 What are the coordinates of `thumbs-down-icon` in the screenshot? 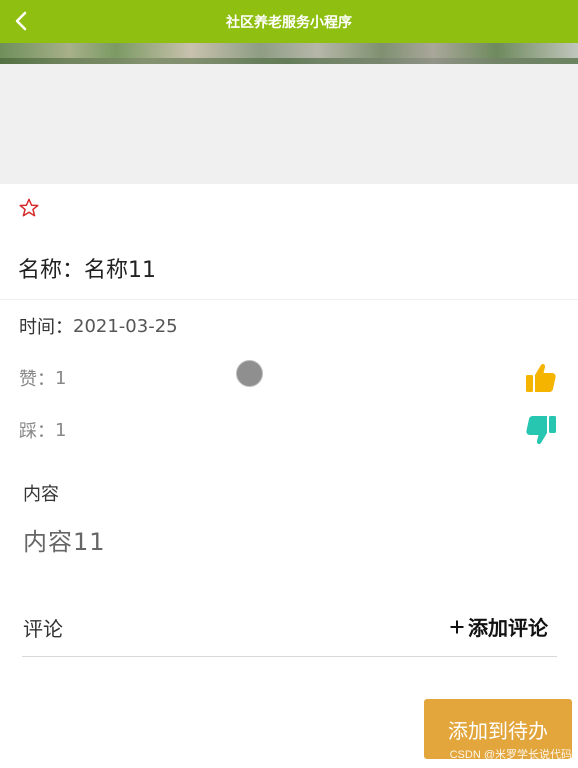 It's located at (541, 430).